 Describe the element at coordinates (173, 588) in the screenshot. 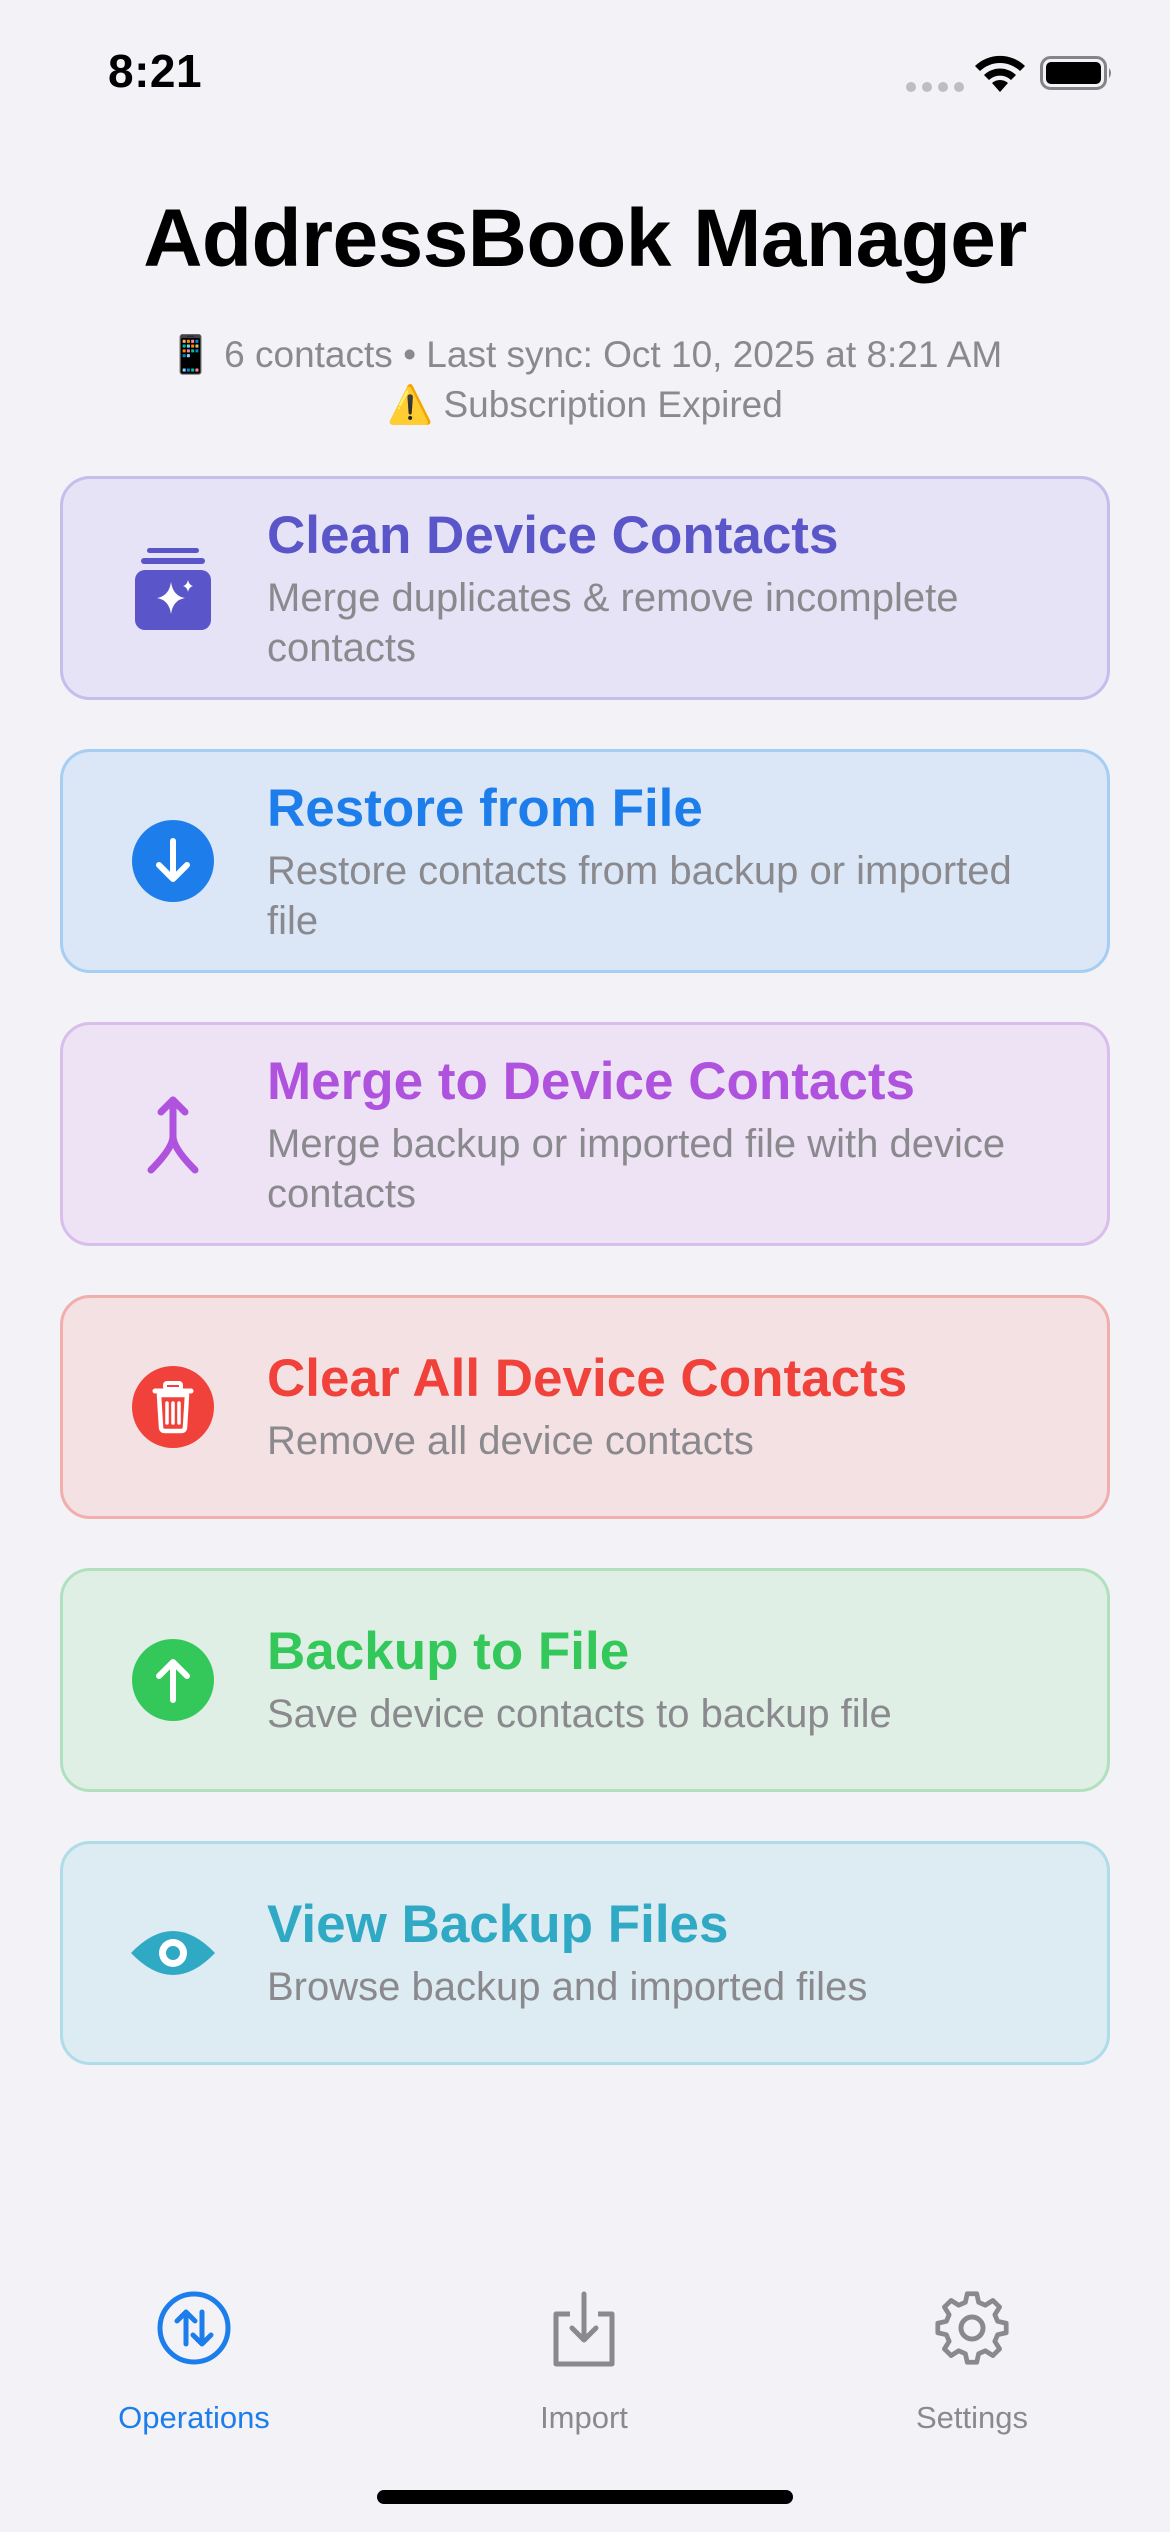

I see `sparkle-tray-icon` at that location.